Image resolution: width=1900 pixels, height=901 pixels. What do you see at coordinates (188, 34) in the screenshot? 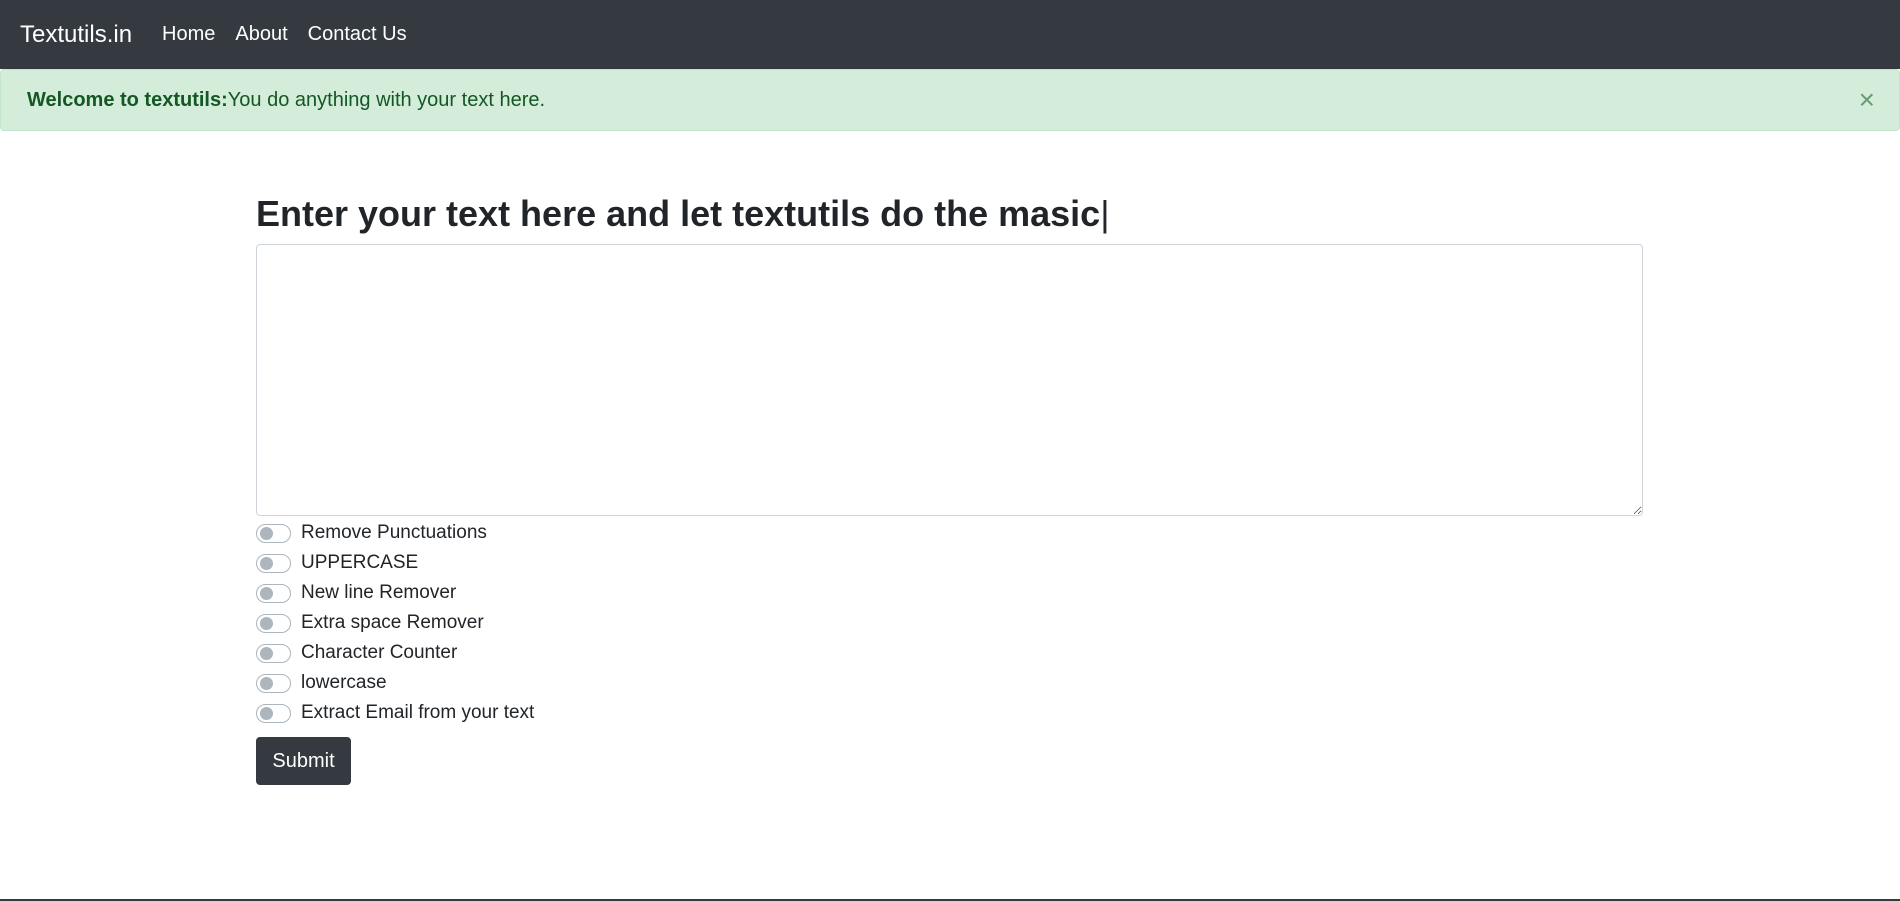
I see `nav-home-link: Home` at bounding box center [188, 34].